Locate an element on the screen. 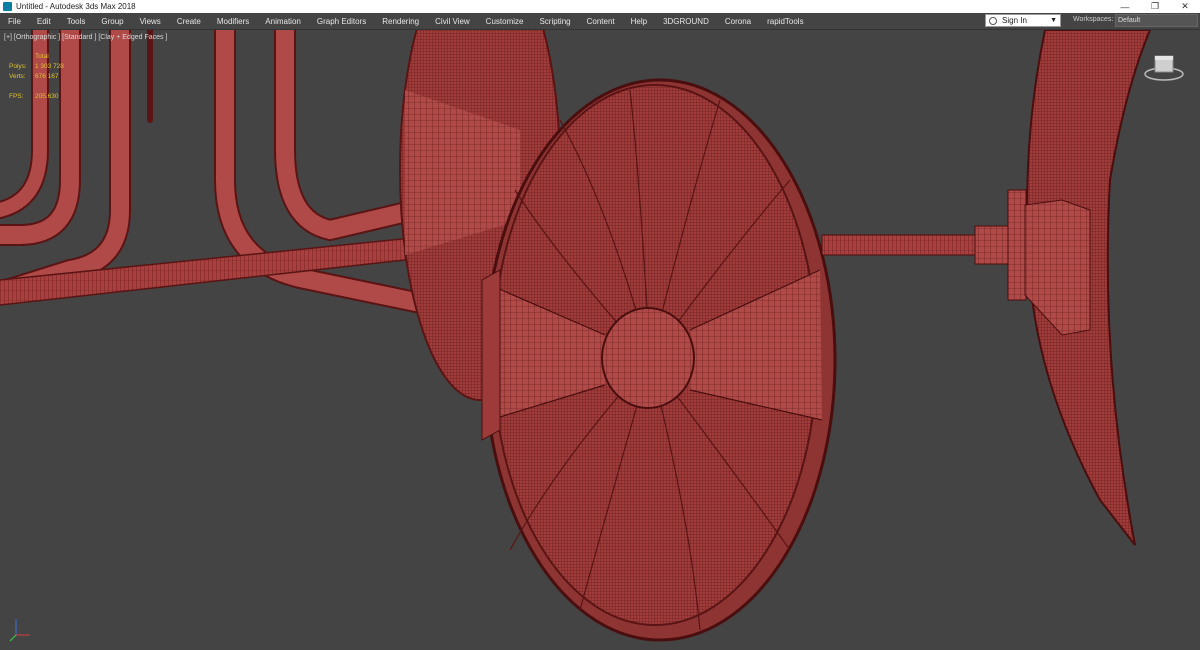 This screenshot has height=650, width=1200. disk-thickness is located at coordinates (491, 355).